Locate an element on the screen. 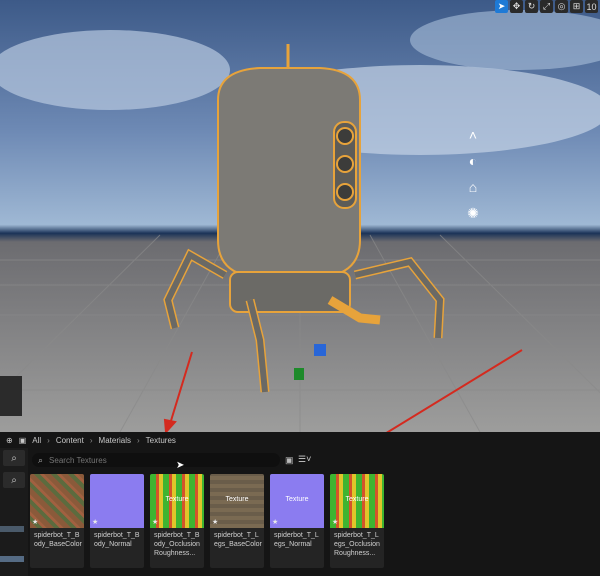 This screenshot has height=576, width=600. asset-tile: Texture ★ spiderbot_T_Legs_BaseColor is located at coordinates (237, 521).